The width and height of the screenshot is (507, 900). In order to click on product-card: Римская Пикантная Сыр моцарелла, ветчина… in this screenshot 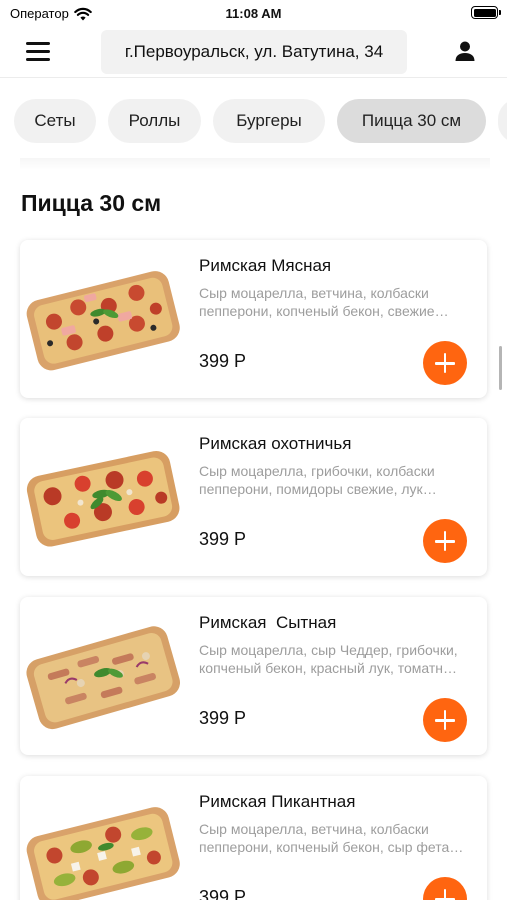, I will do `click(253, 838)`.